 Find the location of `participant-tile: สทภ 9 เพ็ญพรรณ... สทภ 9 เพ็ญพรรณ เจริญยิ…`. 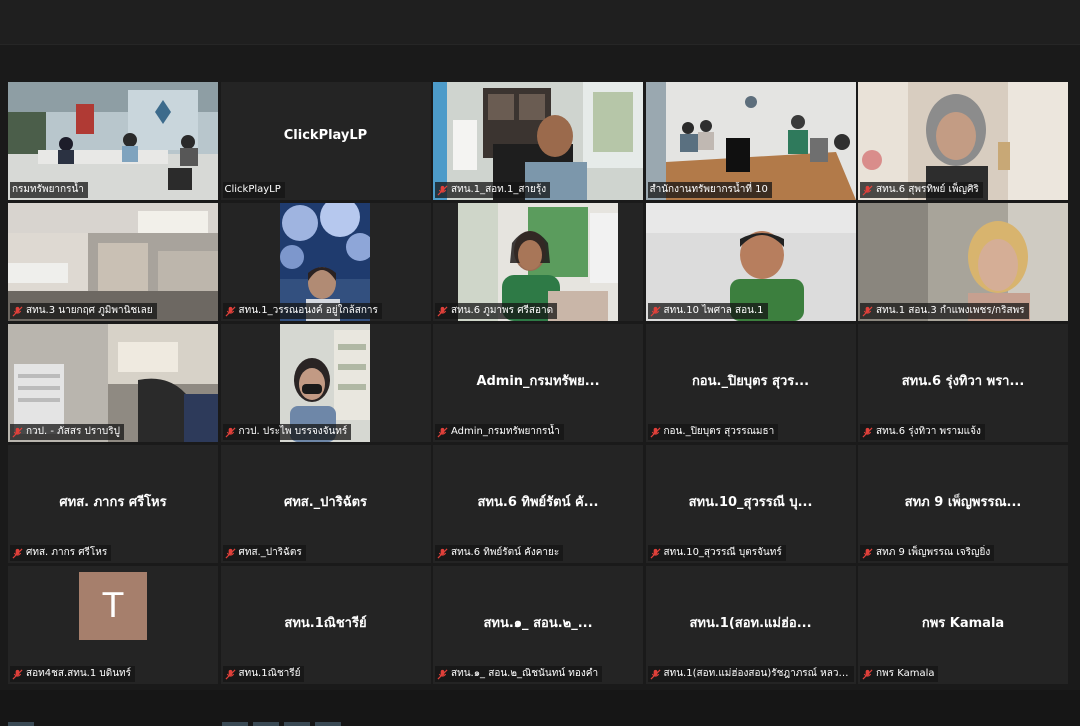

participant-tile: สทภ 9 เพ็ญพรรณ... สทภ 9 เพ็ญพรรณ เจริญยิ… is located at coordinates (963, 504).